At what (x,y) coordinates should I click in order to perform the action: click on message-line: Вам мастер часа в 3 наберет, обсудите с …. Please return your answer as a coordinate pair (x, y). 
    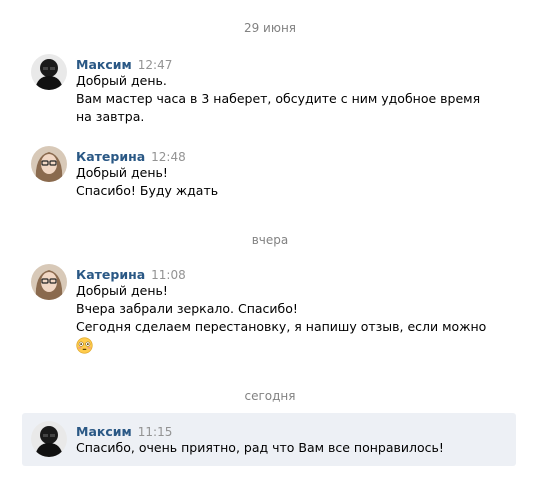
    Looking at the image, I should click on (278, 98).